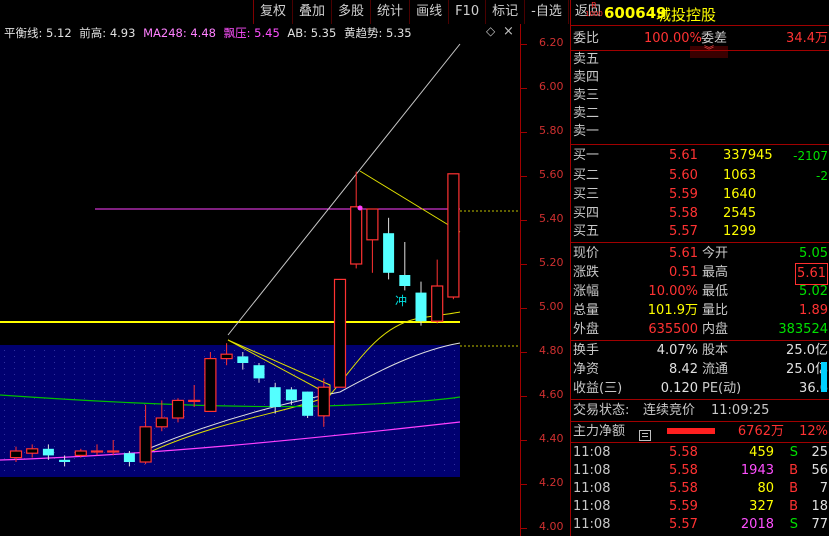  Describe the element at coordinates (272, 12) in the screenshot. I see `restore-rights-button: 复权` at that location.